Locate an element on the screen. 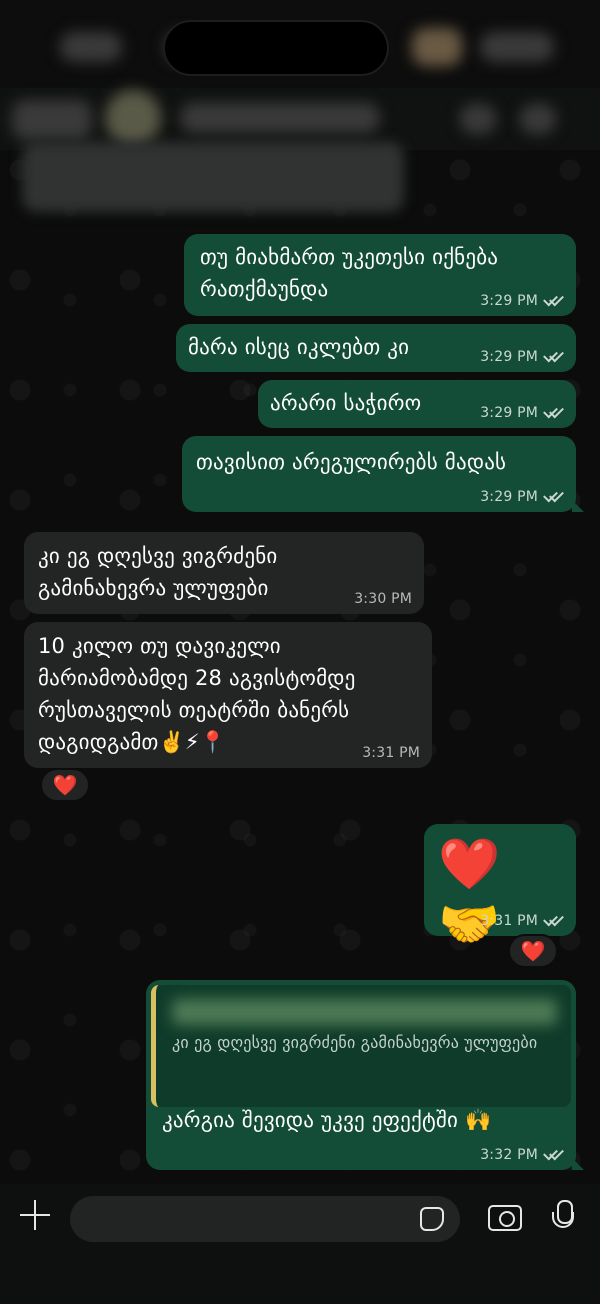  message-bubble-outgoing: არარი საჭირო 3:29 PM is located at coordinates (417, 404).